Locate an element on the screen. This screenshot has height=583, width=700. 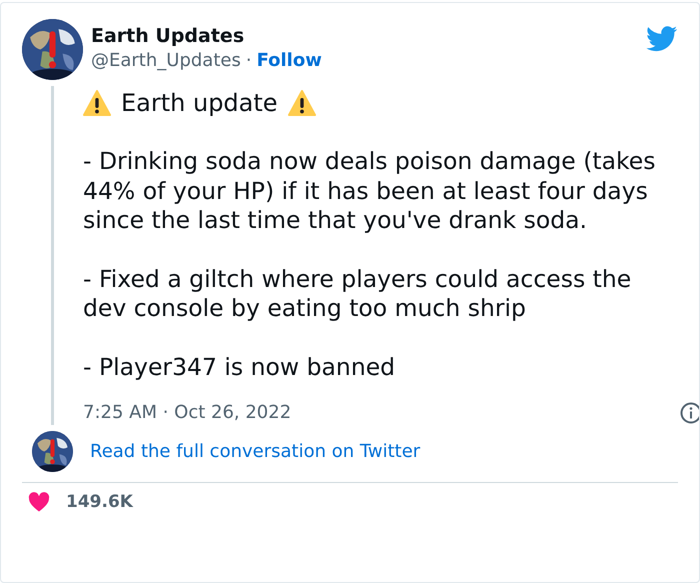
tweet-timestamp: 7:25 AM · Oct 26, 2022 is located at coordinates (187, 412).